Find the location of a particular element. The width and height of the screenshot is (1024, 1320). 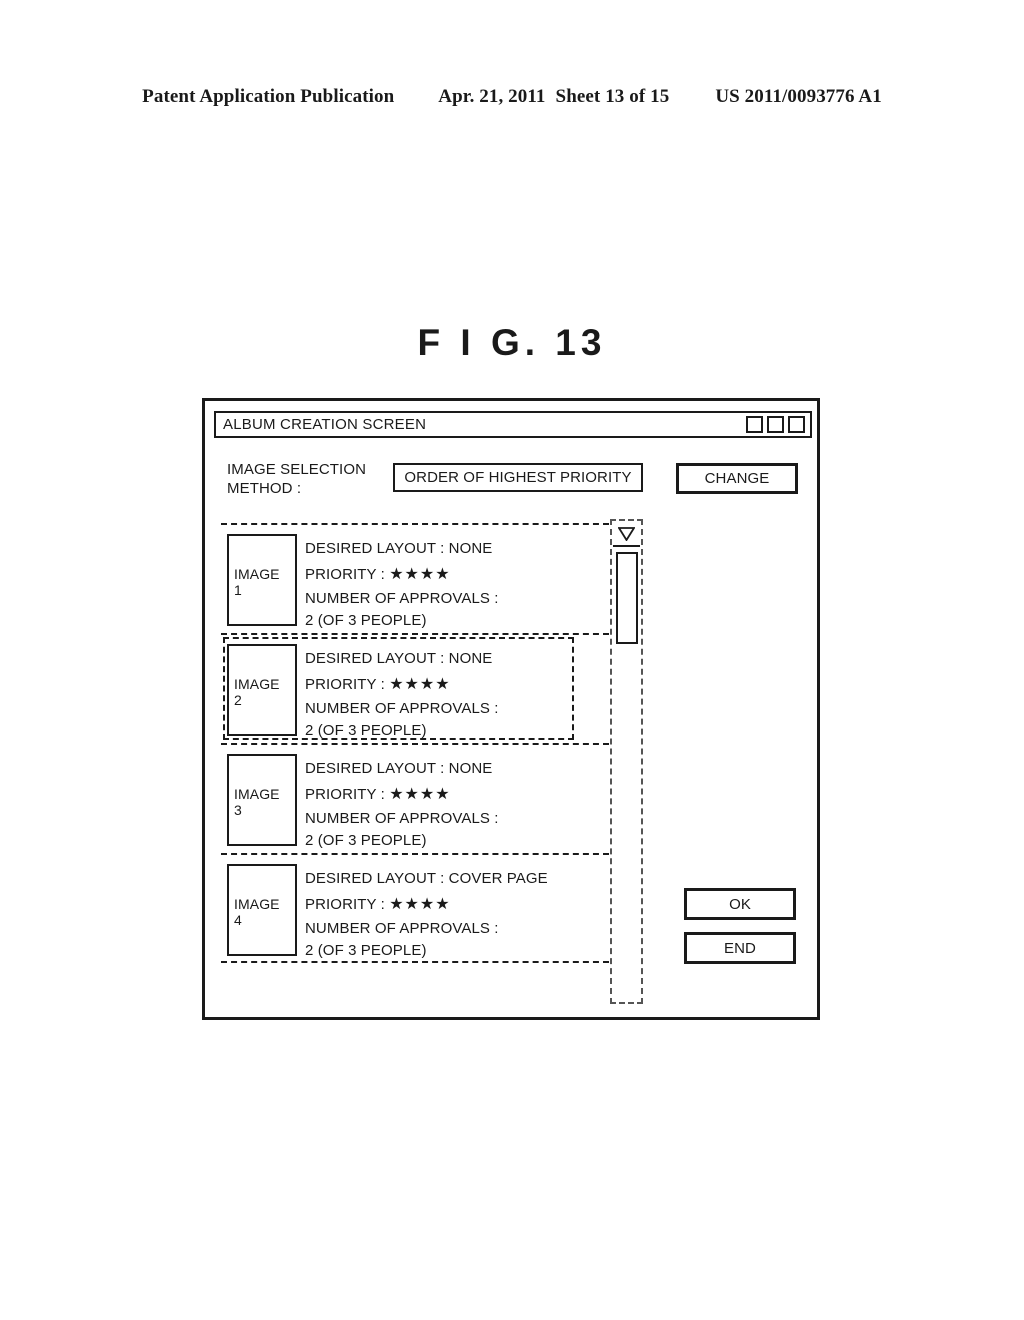

scrollbar-thumb is located at coordinates (627, 598).